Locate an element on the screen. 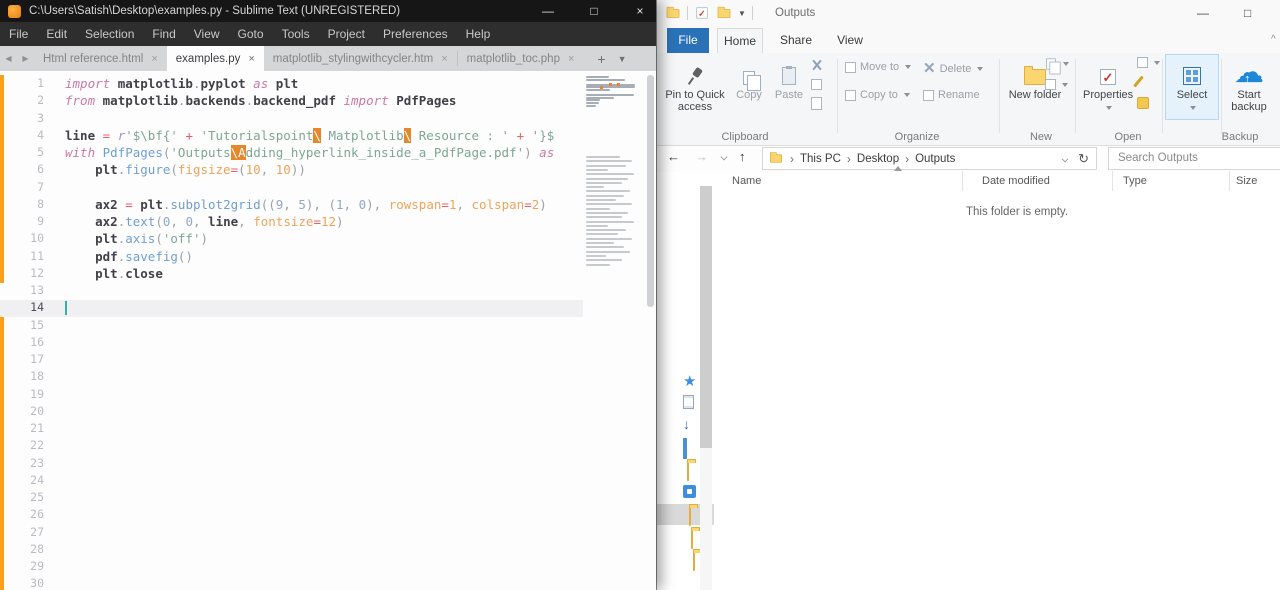 The image size is (1280, 590). nav-tree-doc-icon is located at coordinates (688, 402).